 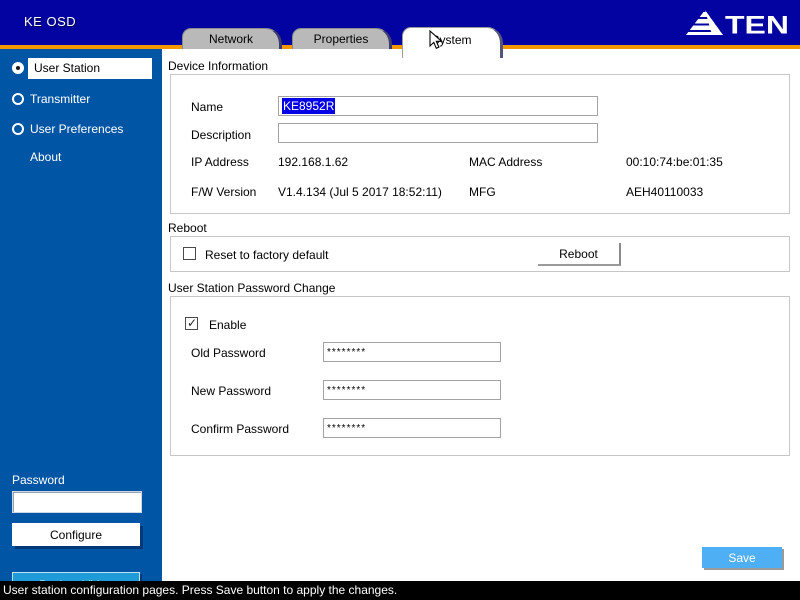 I want to click on description-input, so click(x=438, y=133).